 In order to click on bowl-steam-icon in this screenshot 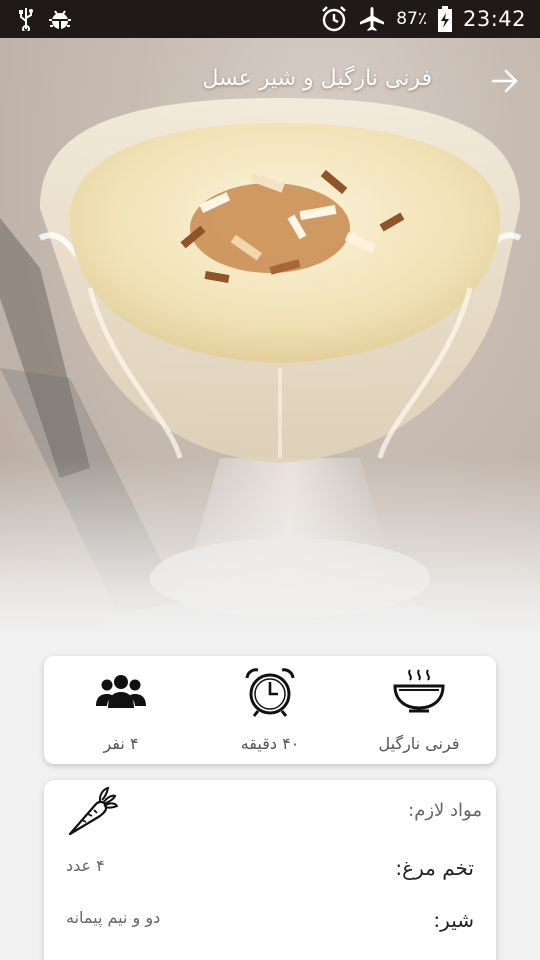, I will do `click(419, 692)`.